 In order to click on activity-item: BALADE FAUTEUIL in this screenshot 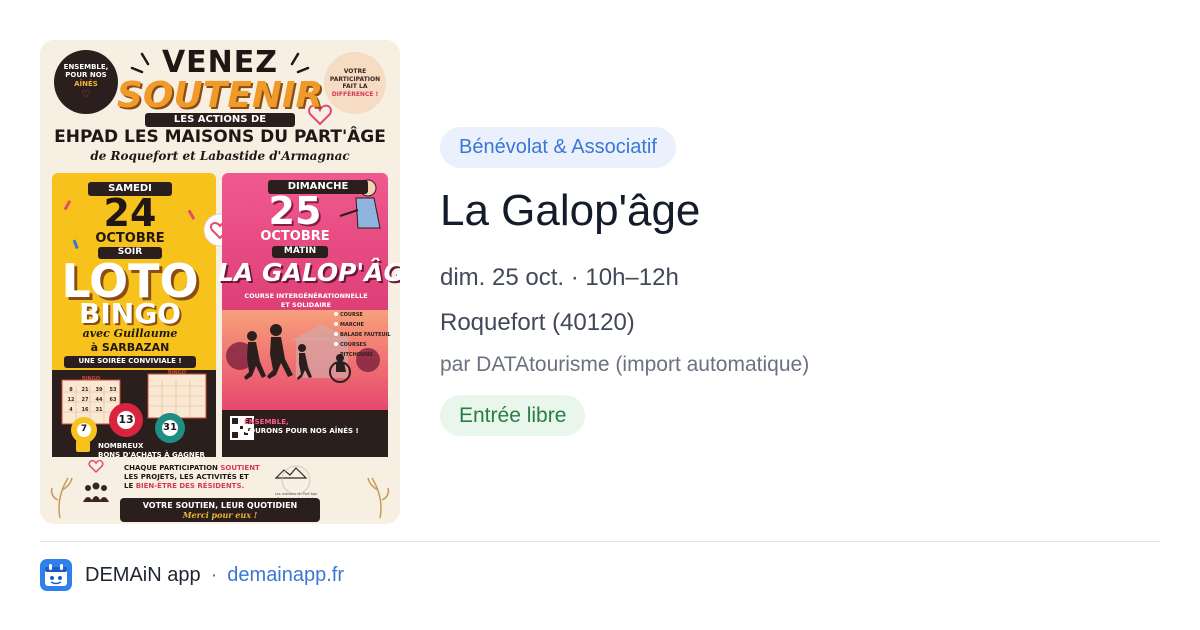, I will do `click(365, 335)`.